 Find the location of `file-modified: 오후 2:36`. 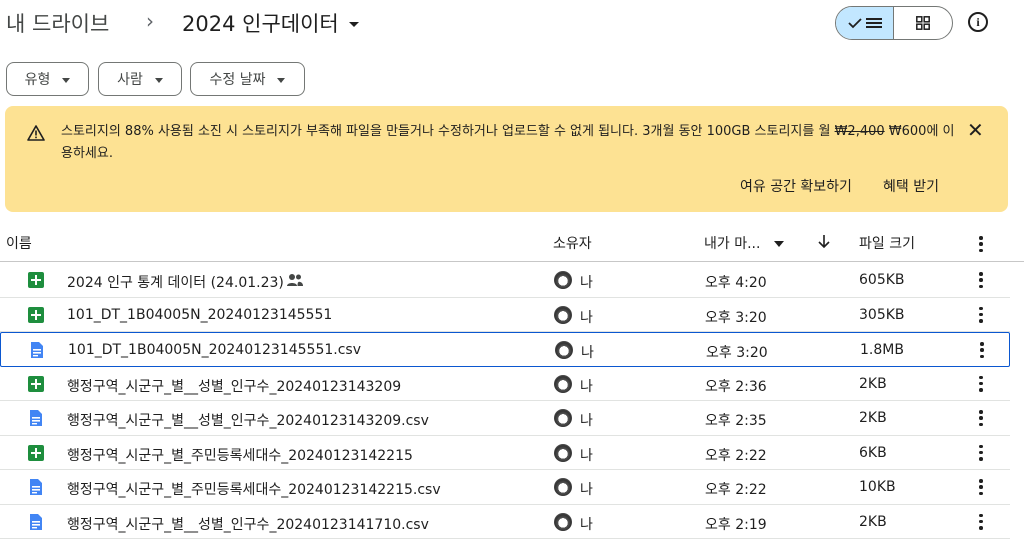

file-modified: 오후 2:36 is located at coordinates (736, 386).